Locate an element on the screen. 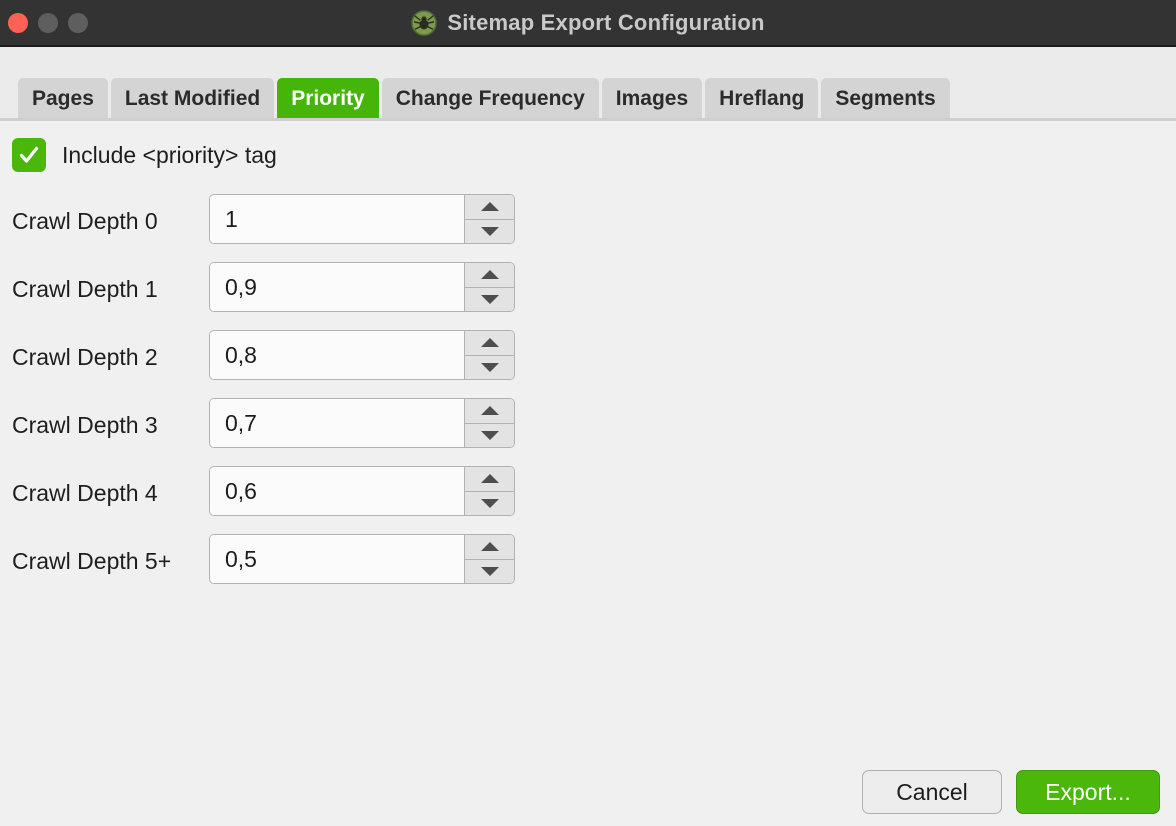  crawl-depth-5plus-spinner: 0,5 is located at coordinates (362, 559).